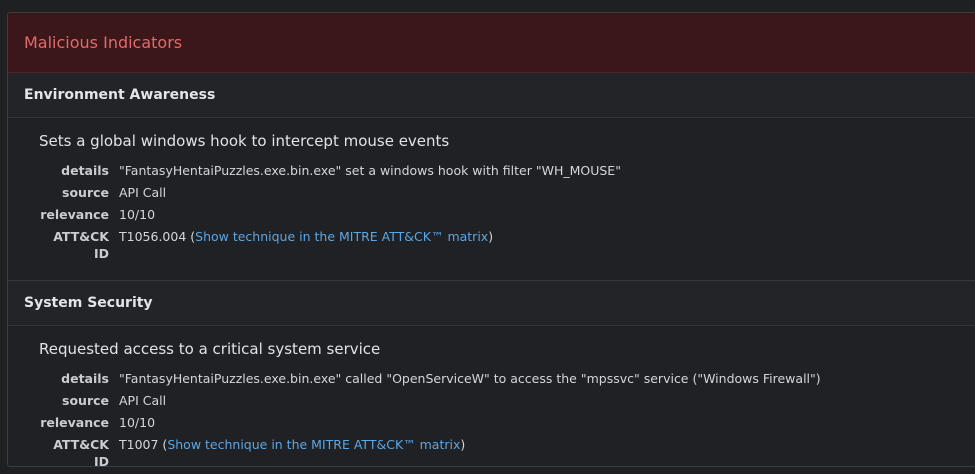  I want to click on attck-id: T1007, so click(139, 444).